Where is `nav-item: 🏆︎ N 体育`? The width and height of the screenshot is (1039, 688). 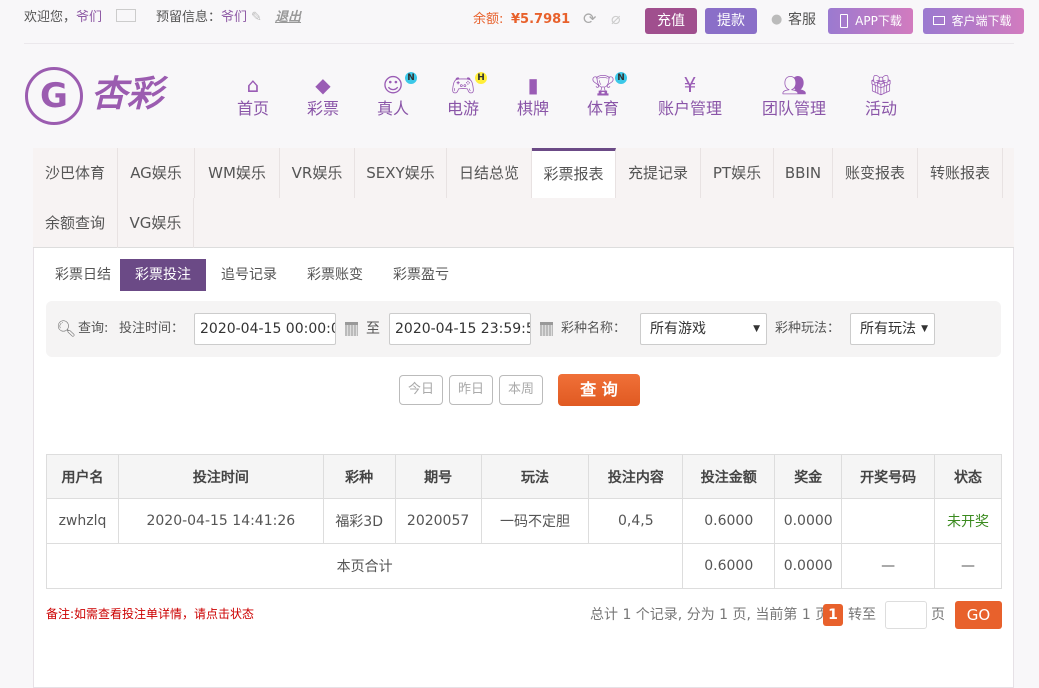 nav-item: 🏆︎ N 体育 is located at coordinates (603, 96).